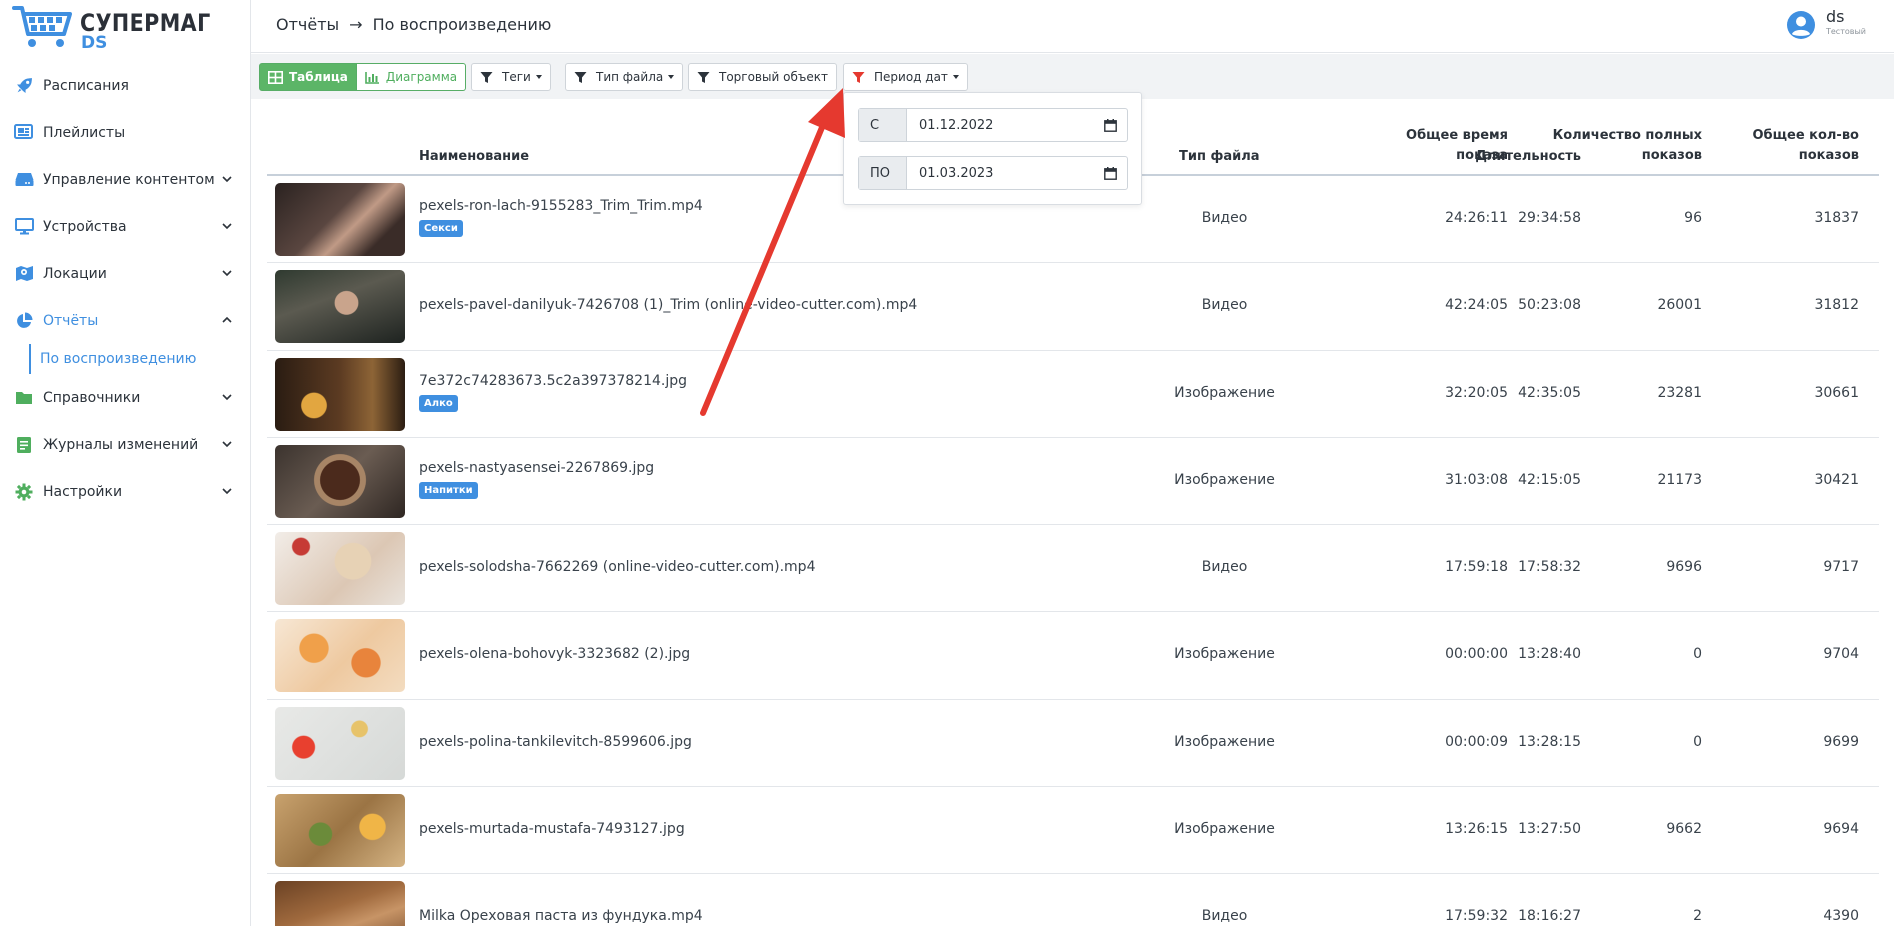 The image size is (1894, 926). Describe the element at coordinates (1836, 305) in the screenshot. I see `total-shows-cell: 31812` at that location.